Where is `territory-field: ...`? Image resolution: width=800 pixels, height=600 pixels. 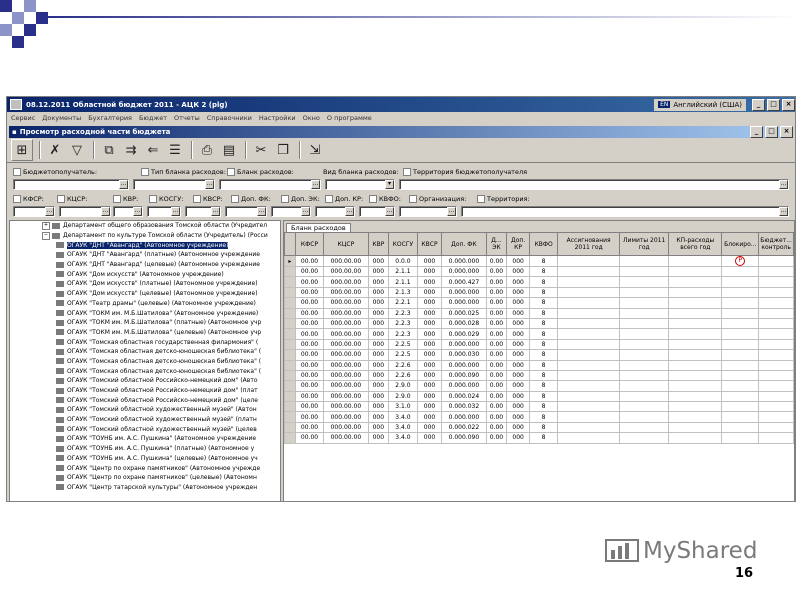
territory-field: ... is located at coordinates (625, 211).